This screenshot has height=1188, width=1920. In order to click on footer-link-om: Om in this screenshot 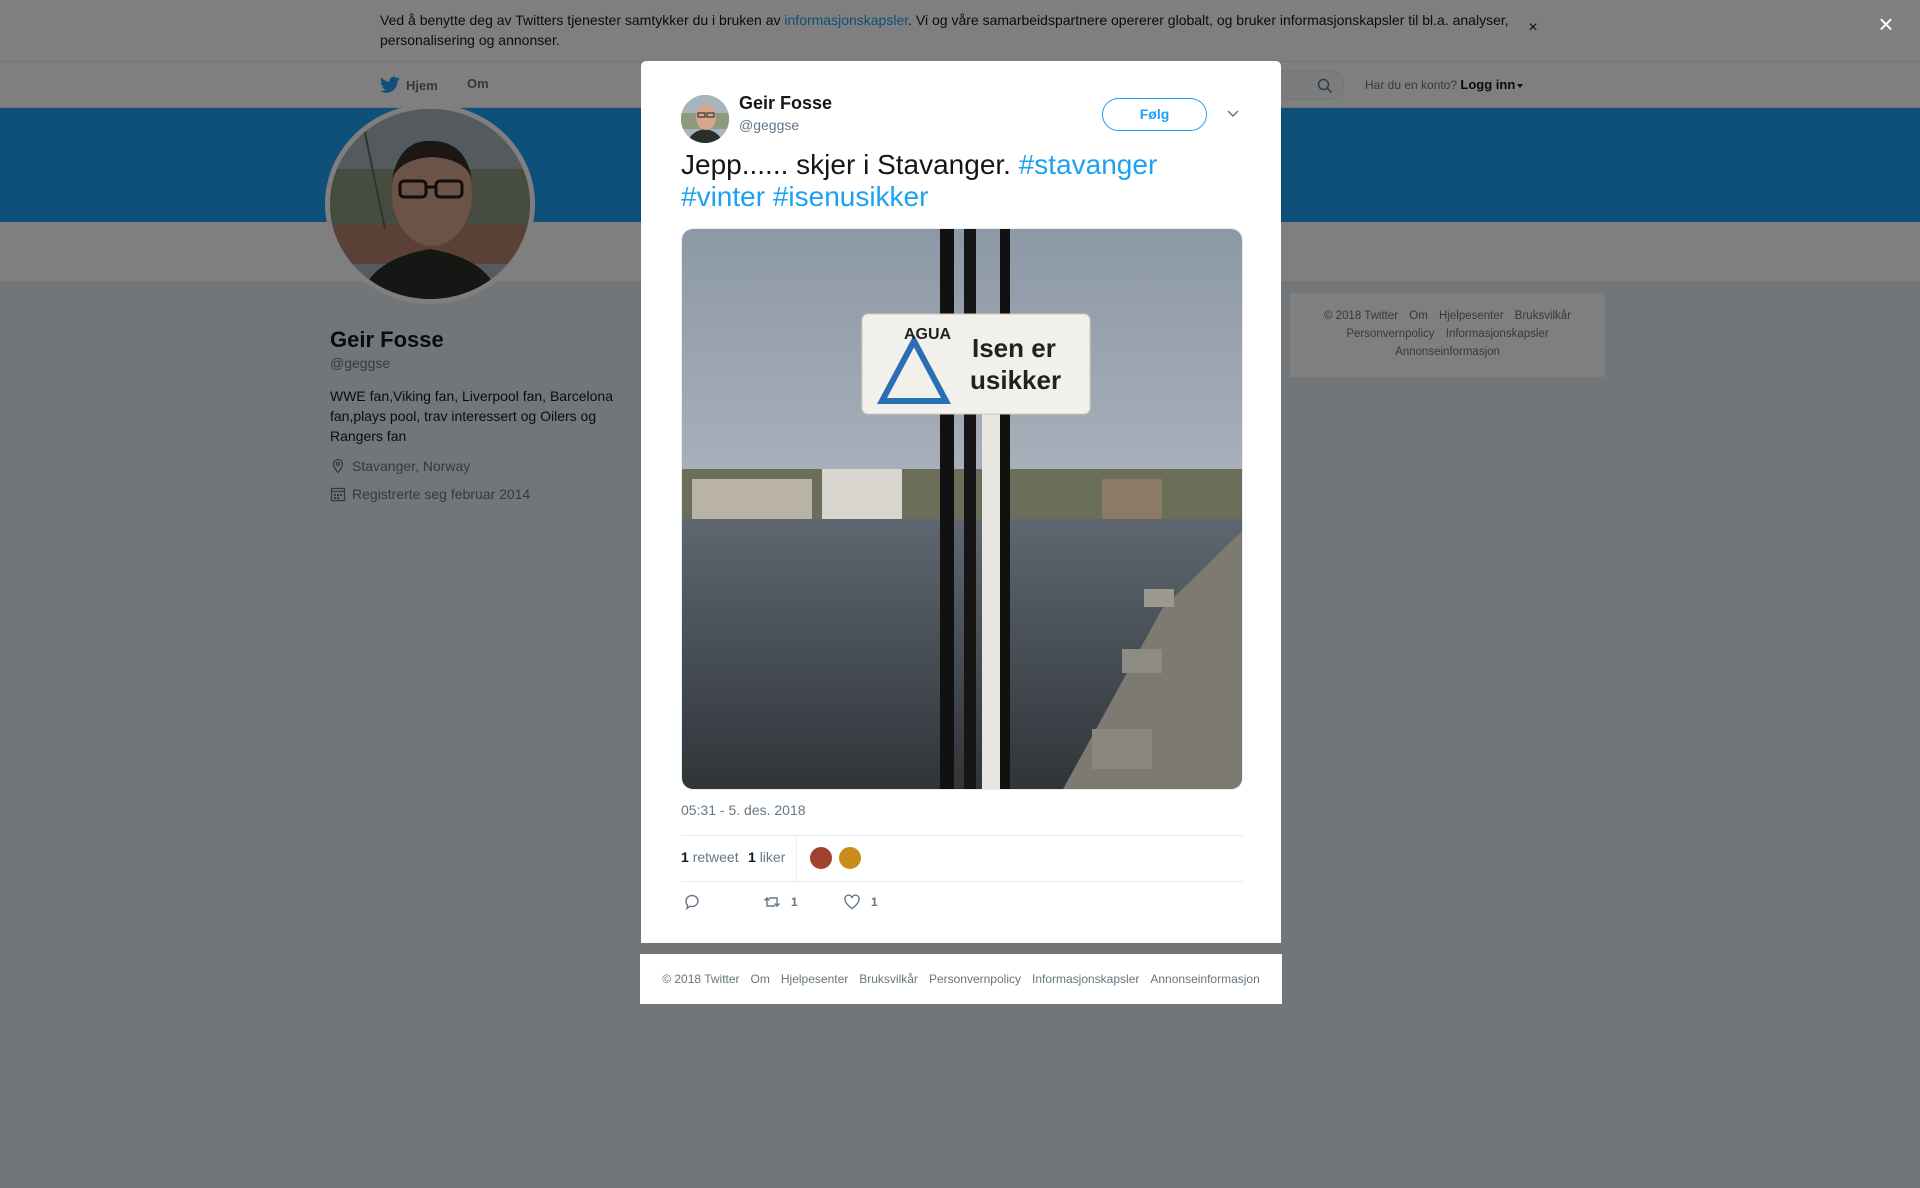, I will do `click(760, 979)`.